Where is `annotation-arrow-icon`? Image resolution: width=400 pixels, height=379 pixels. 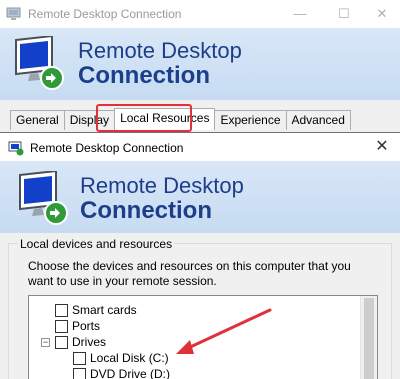 annotation-arrow-icon is located at coordinates (224, 331).